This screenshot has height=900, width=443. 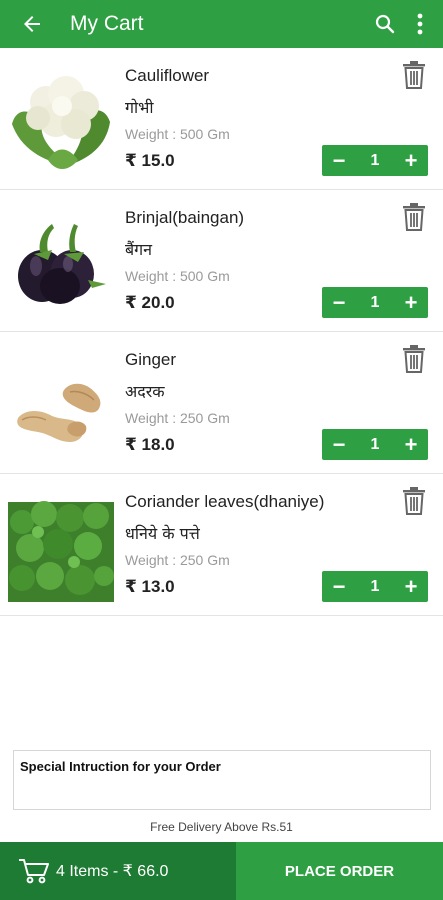 What do you see at coordinates (112, 871) in the screenshot?
I see `cart-total: 4 Items - ₹ 66.0` at bounding box center [112, 871].